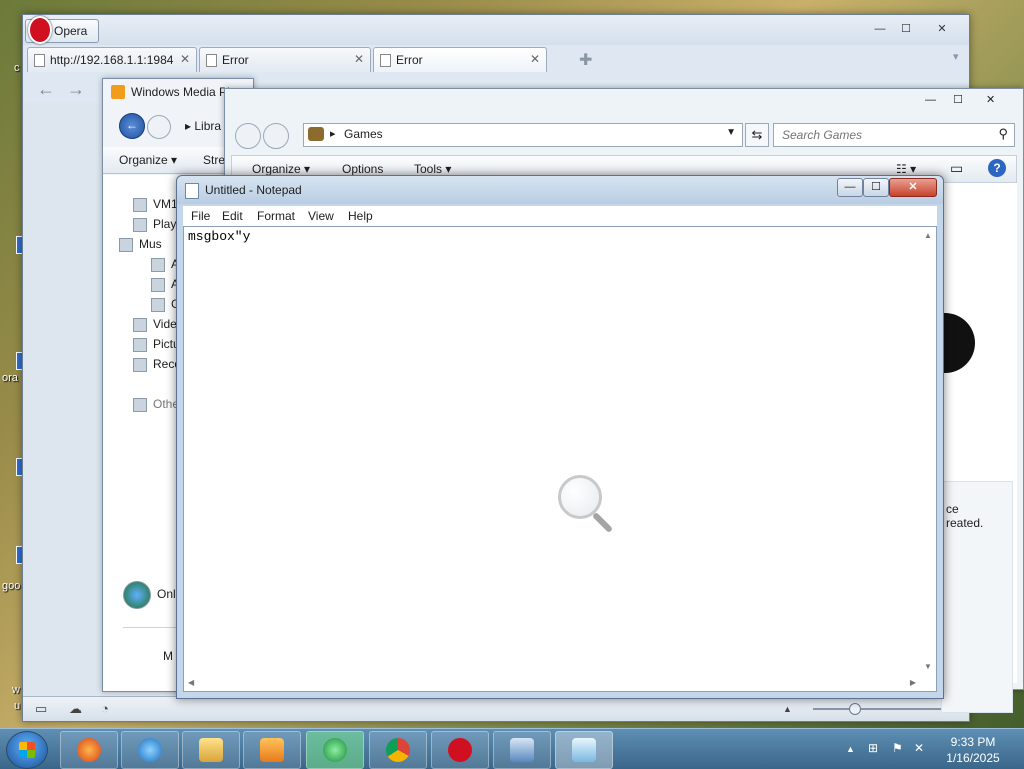 The image size is (1024, 769). I want to click on scroll-left-icon: ◀, so click(191, 682).